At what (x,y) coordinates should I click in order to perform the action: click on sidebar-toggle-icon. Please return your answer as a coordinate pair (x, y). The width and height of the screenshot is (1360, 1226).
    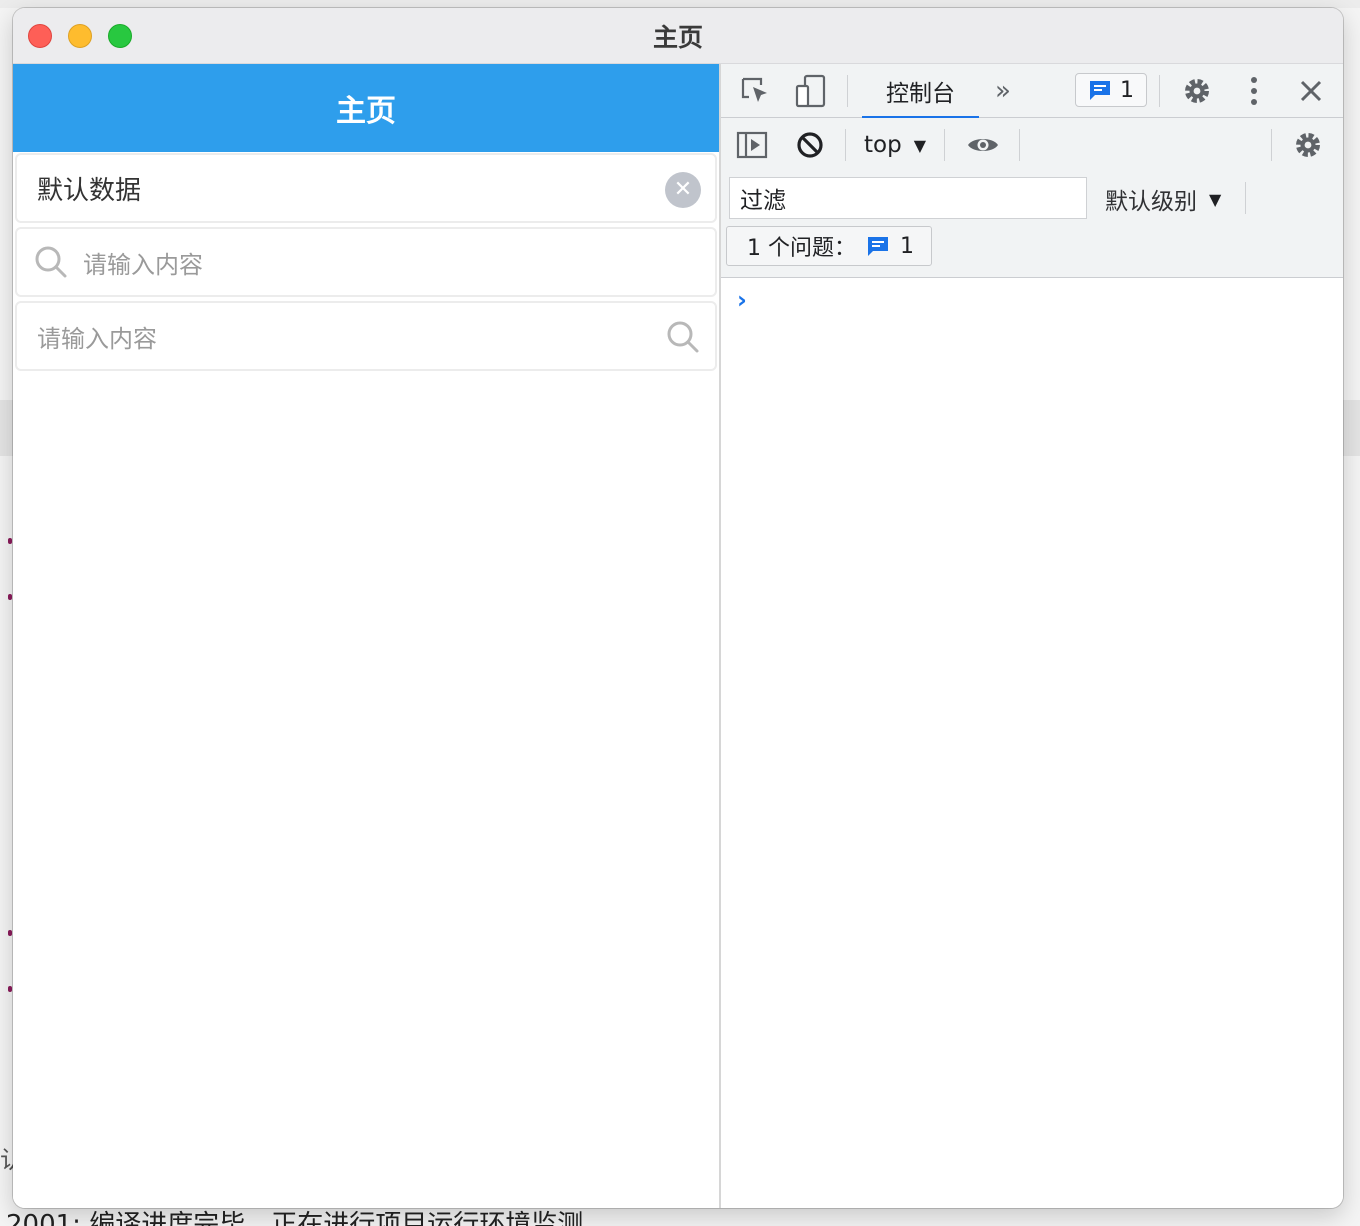
    Looking at the image, I should click on (752, 145).